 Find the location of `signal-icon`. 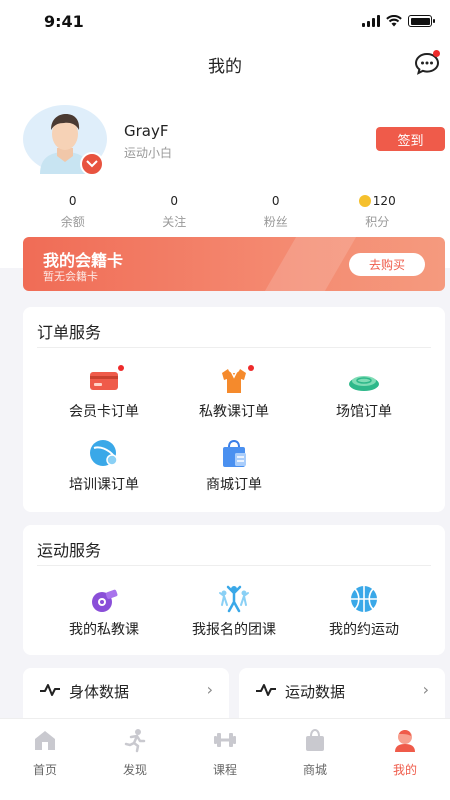

signal-icon is located at coordinates (371, 21).